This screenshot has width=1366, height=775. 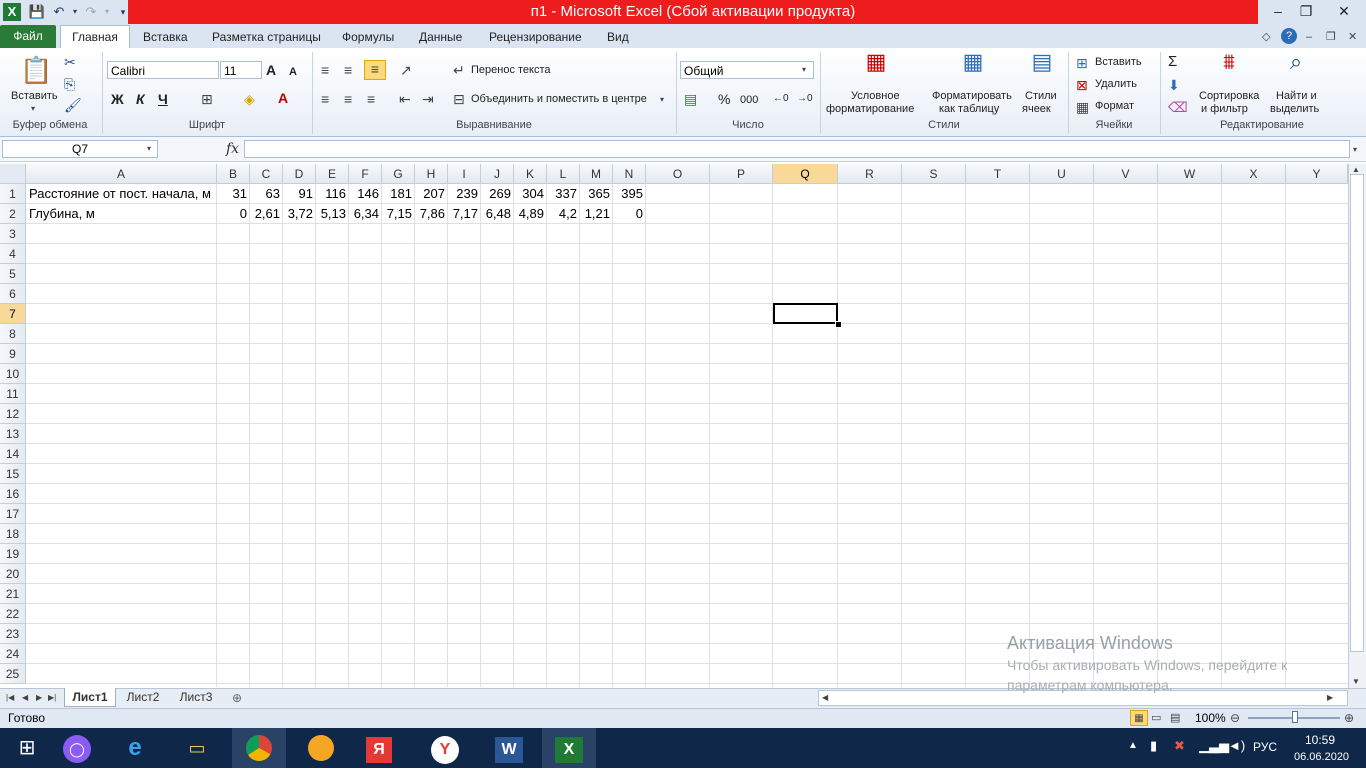 I want to click on row-header-21: 21, so click(x=13, y=594).